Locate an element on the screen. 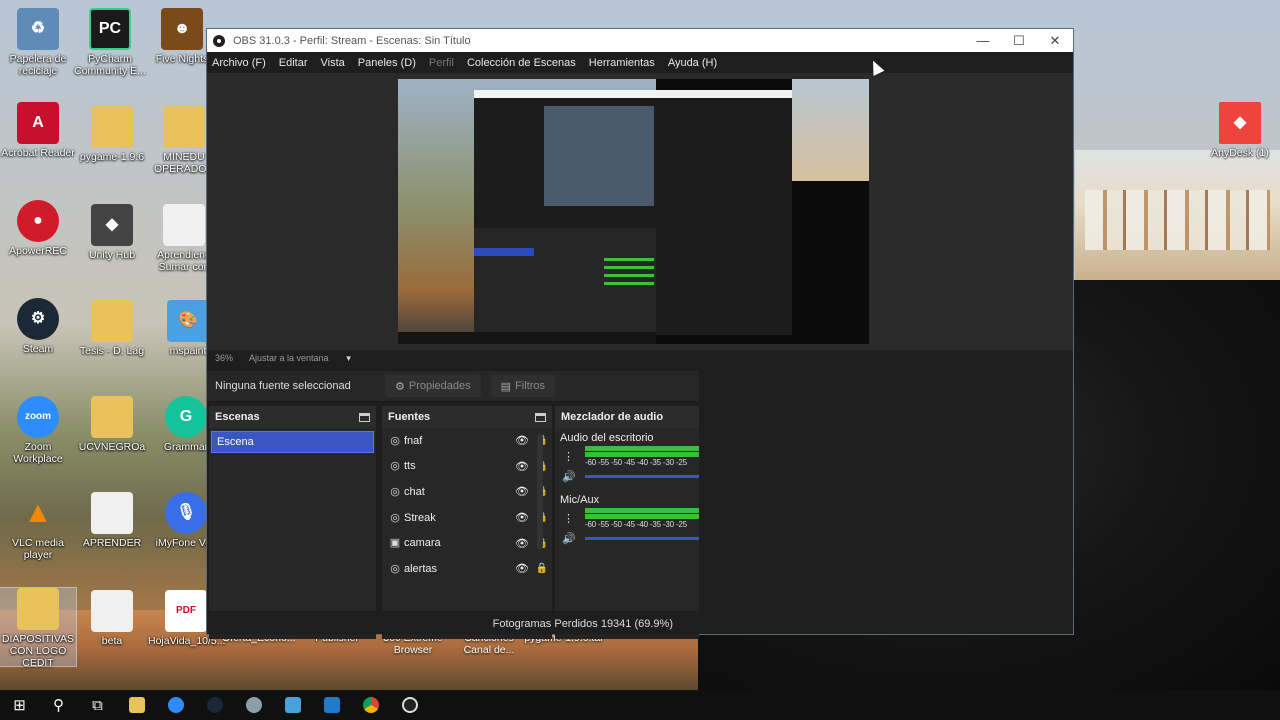 The width and height of the screenshot is (1280, 720). menu-herramientas: Herramientas is located at coordinates (622, 63).